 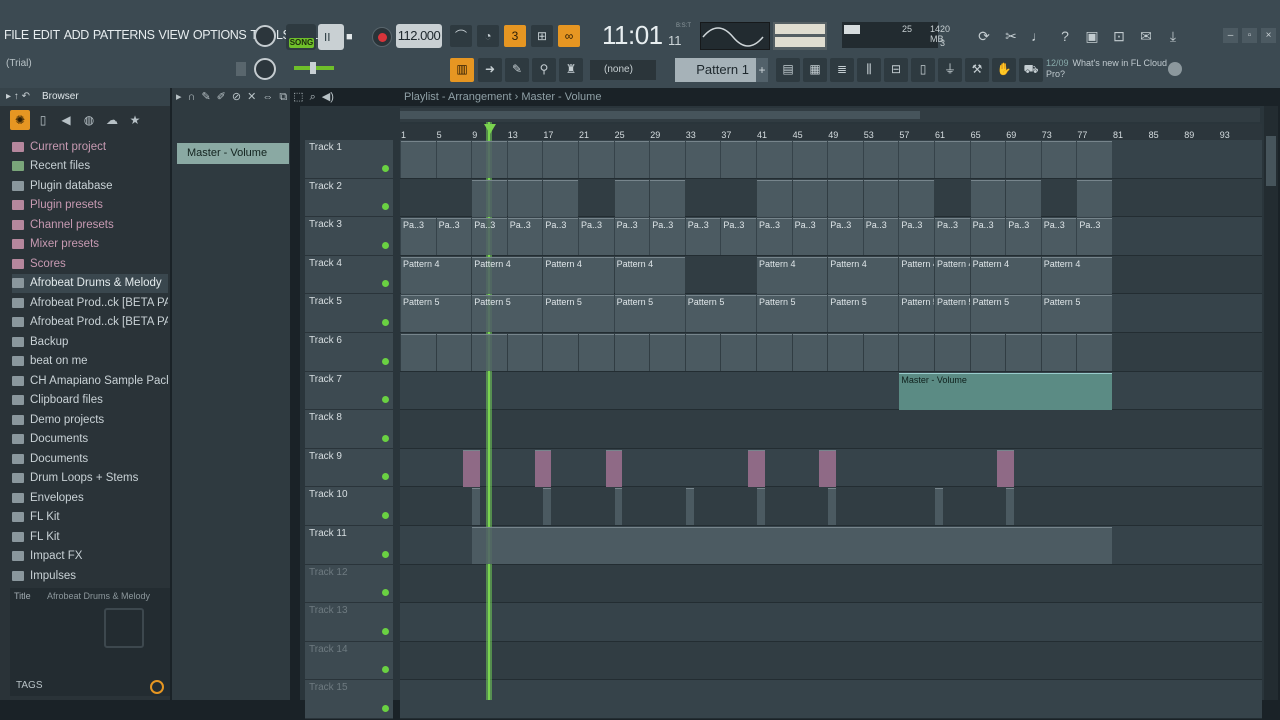 What do you see at coordinates (90, 557) in the screenshot?
I see `browser-item: Impact FX` at bounding box center [90, 557].